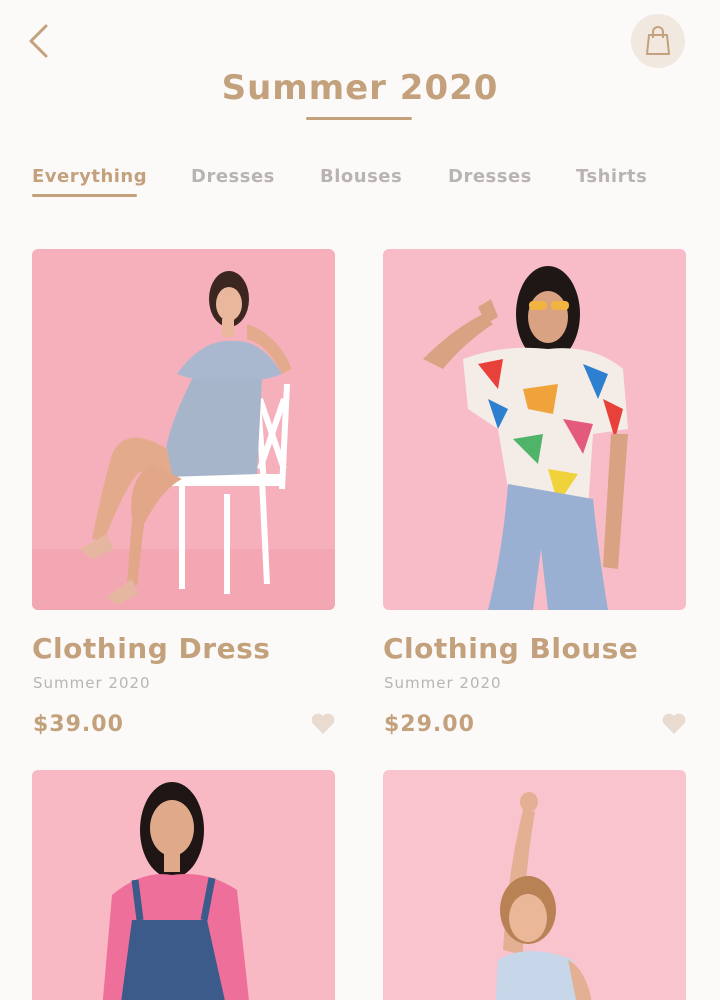 This screenshot has height=1000, width=720. Describe the element at coordinates (429, 724) in the screenshot. I see `product-price: $29.00` at that location.